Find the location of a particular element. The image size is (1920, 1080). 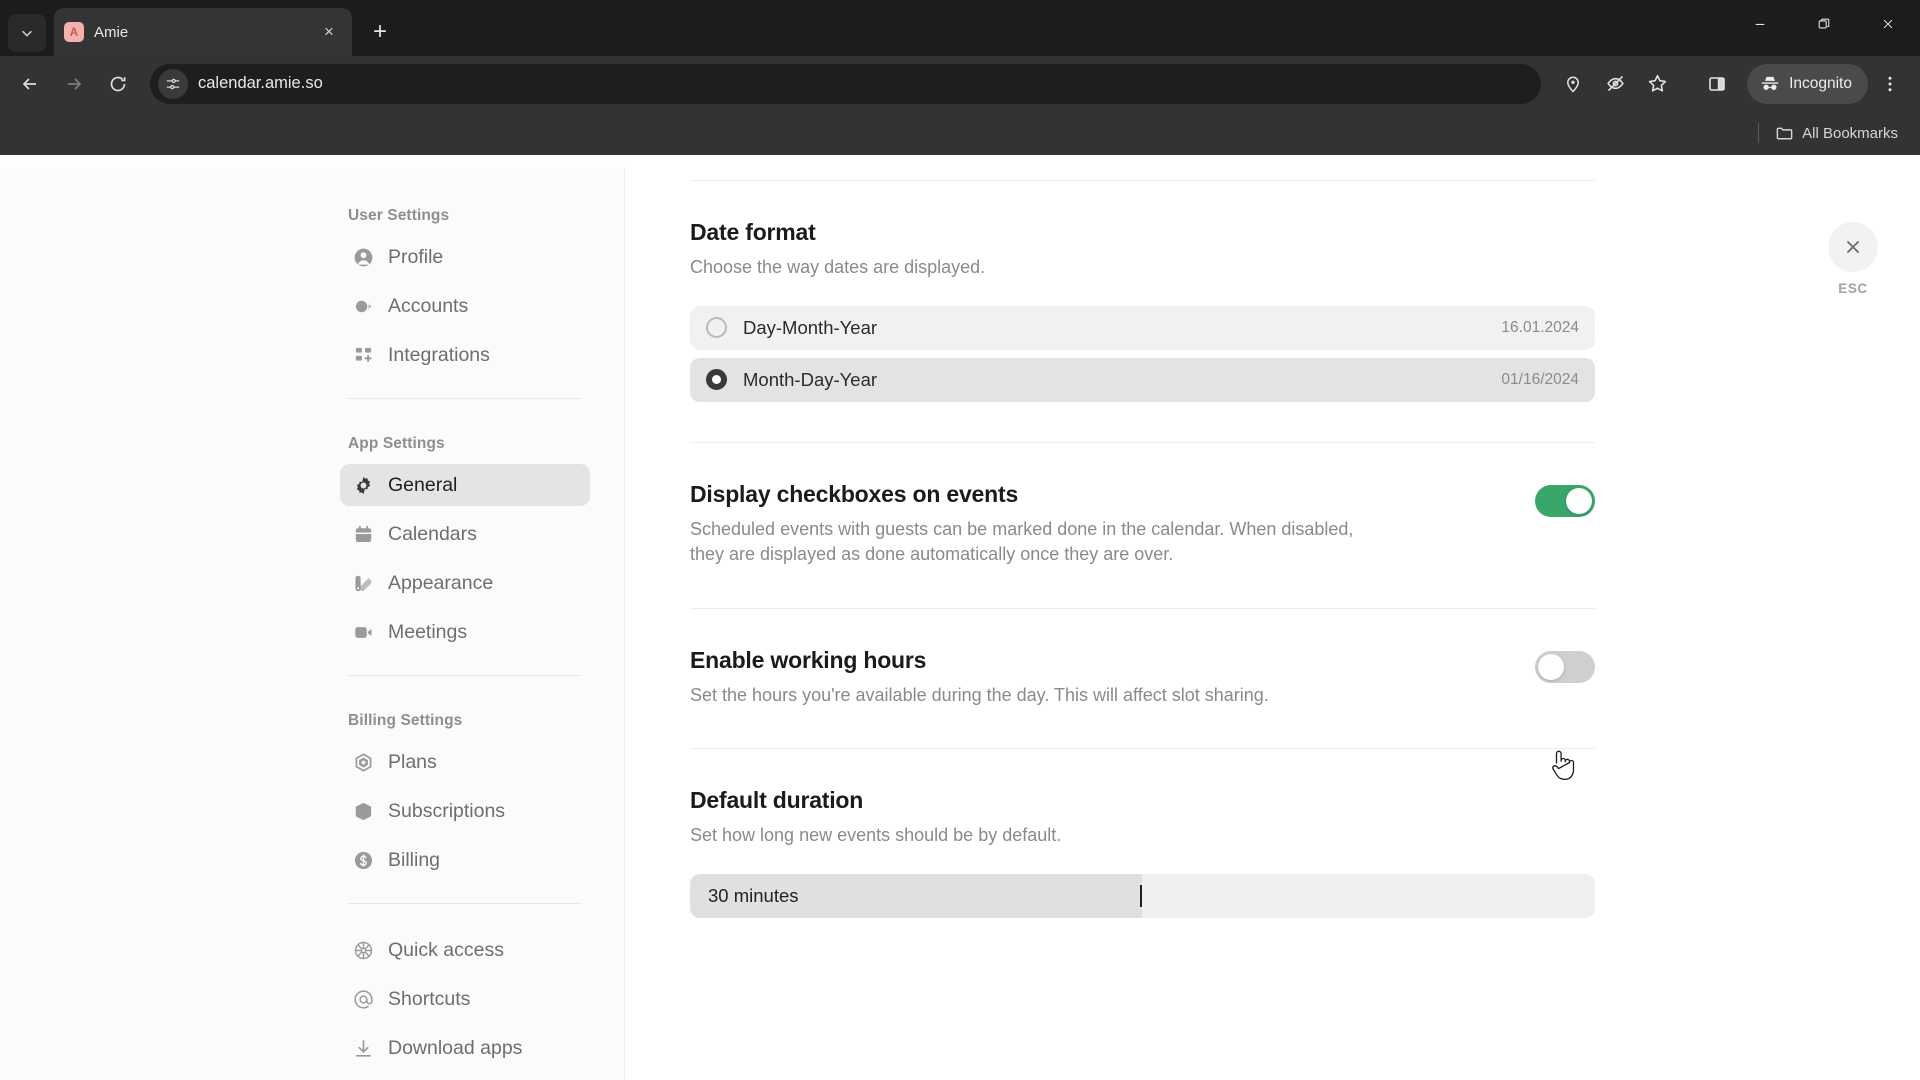

section-title: Date format is located at coordinates (753, 232).